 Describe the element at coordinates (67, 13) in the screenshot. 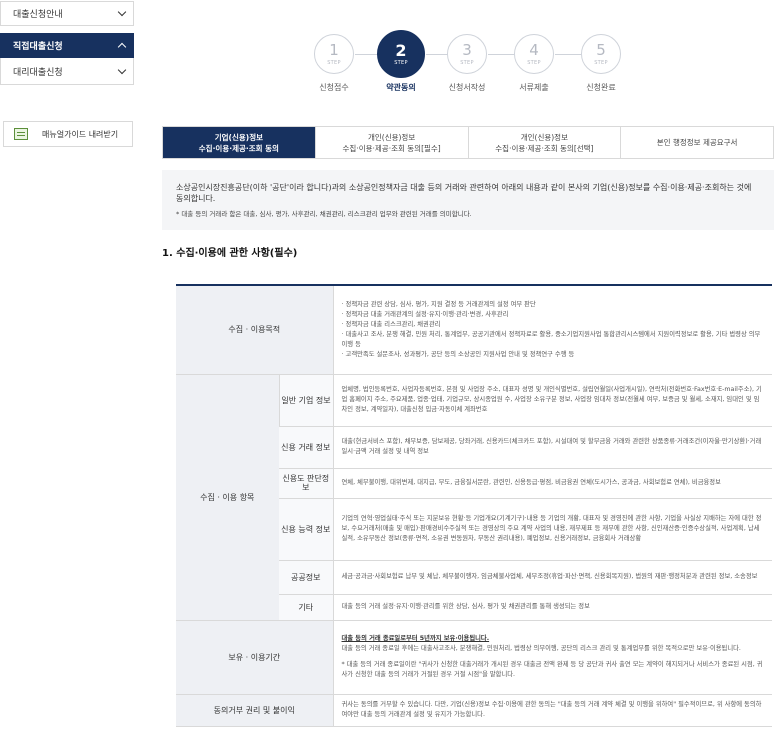

I see `sidebar-item-loan-guide: 대출신청안내` at that location.